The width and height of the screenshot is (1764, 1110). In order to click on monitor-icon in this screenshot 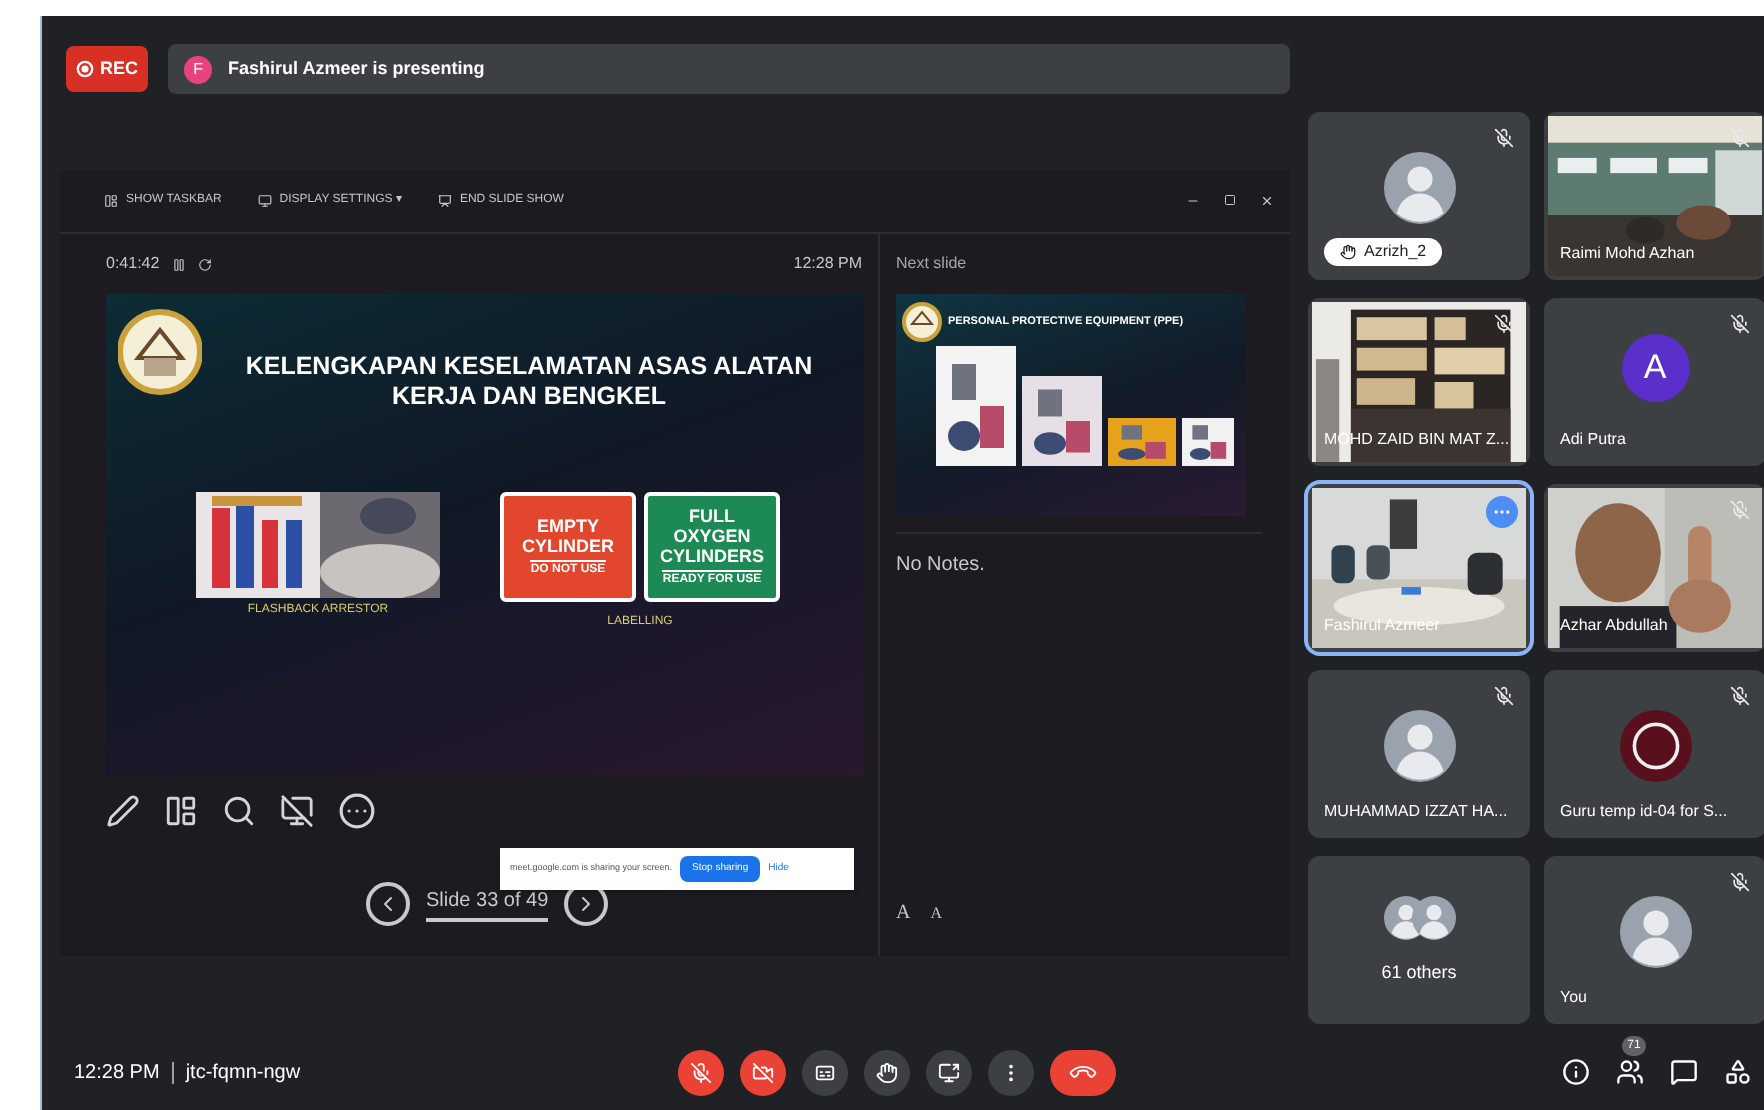, I will do `click(264, 201)`.